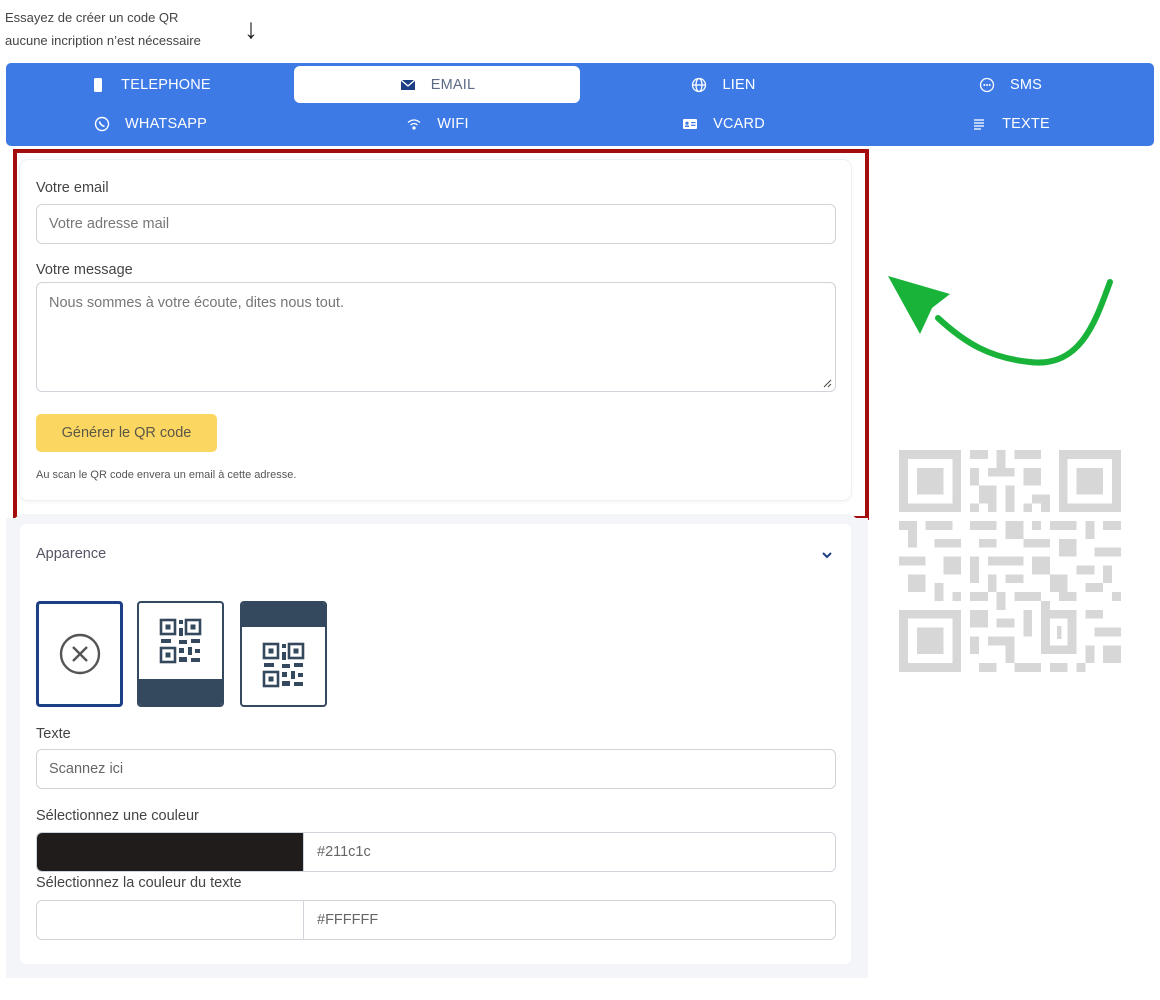  I want to click on frame-option-none, so click(79, 654).